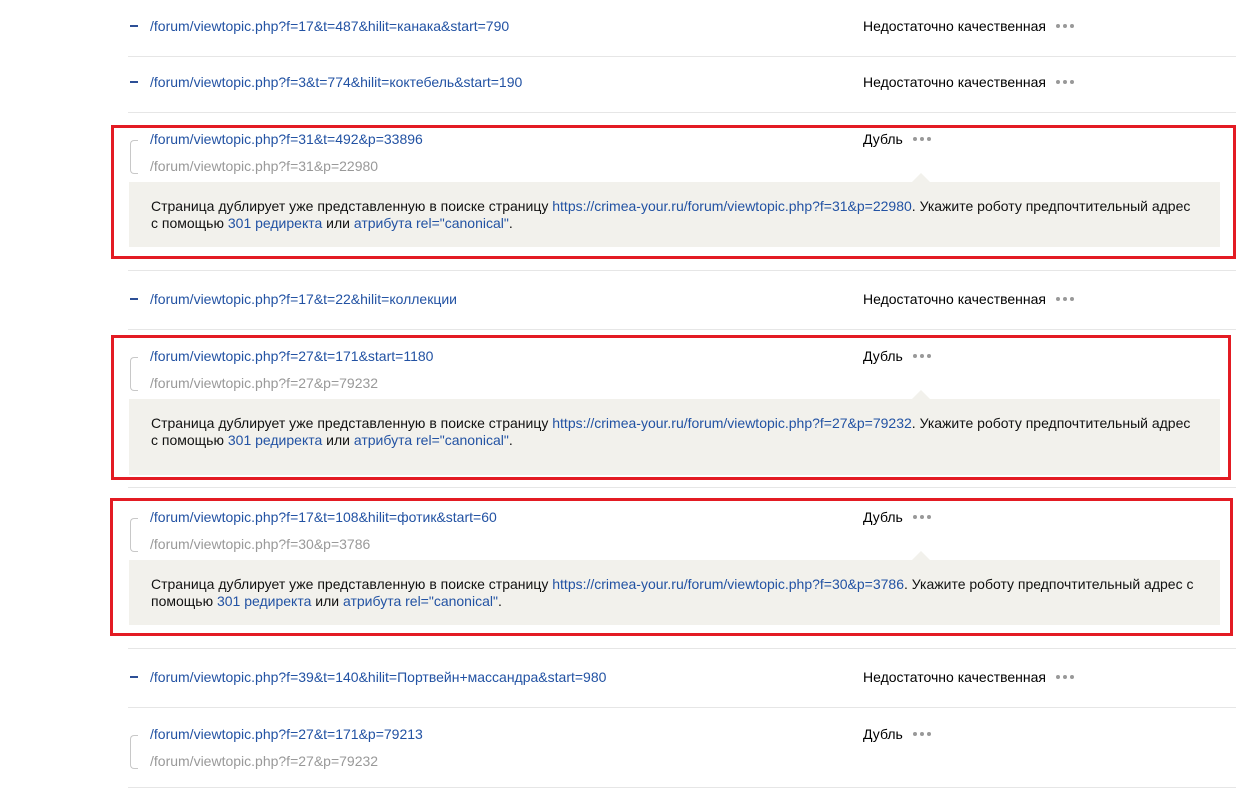 This screenshot has width=1239, height=800. I want to click on original-url: /forum/viewtopic.php?f=31&p=22980, so click(264, 166).